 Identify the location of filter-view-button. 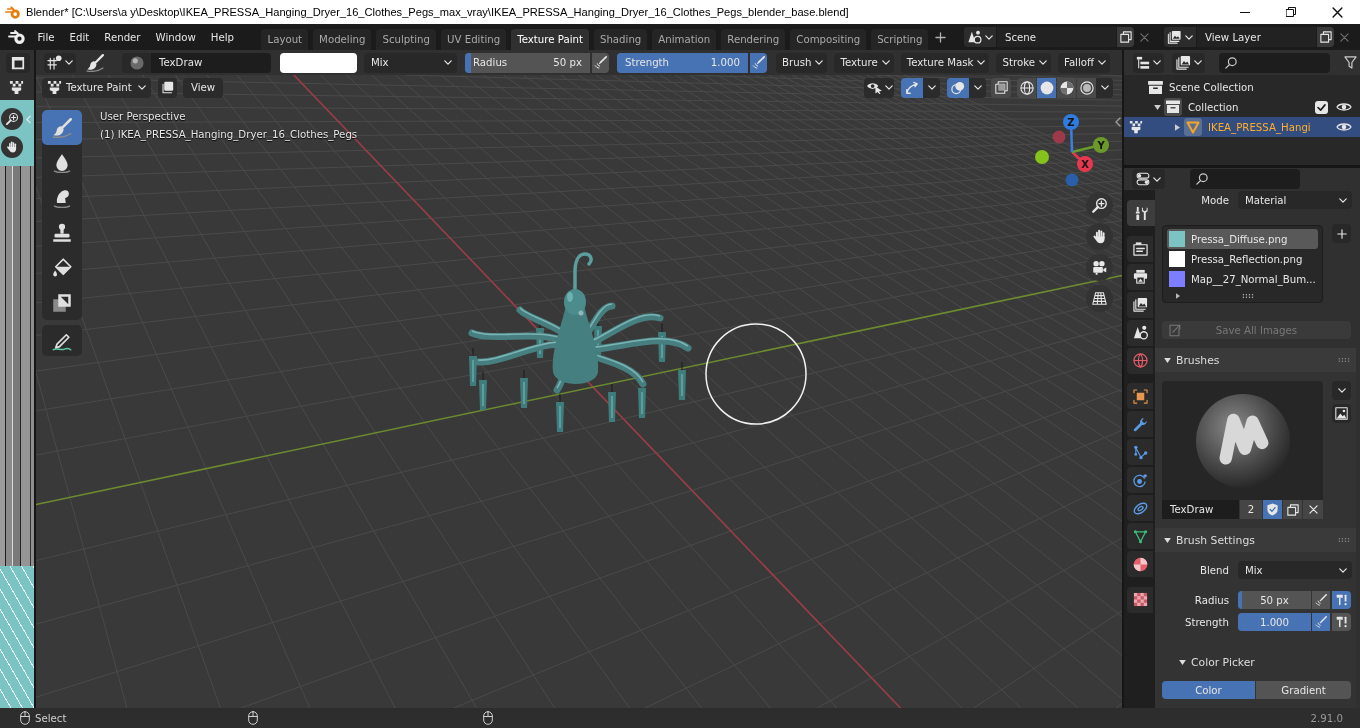
(1188, 62).